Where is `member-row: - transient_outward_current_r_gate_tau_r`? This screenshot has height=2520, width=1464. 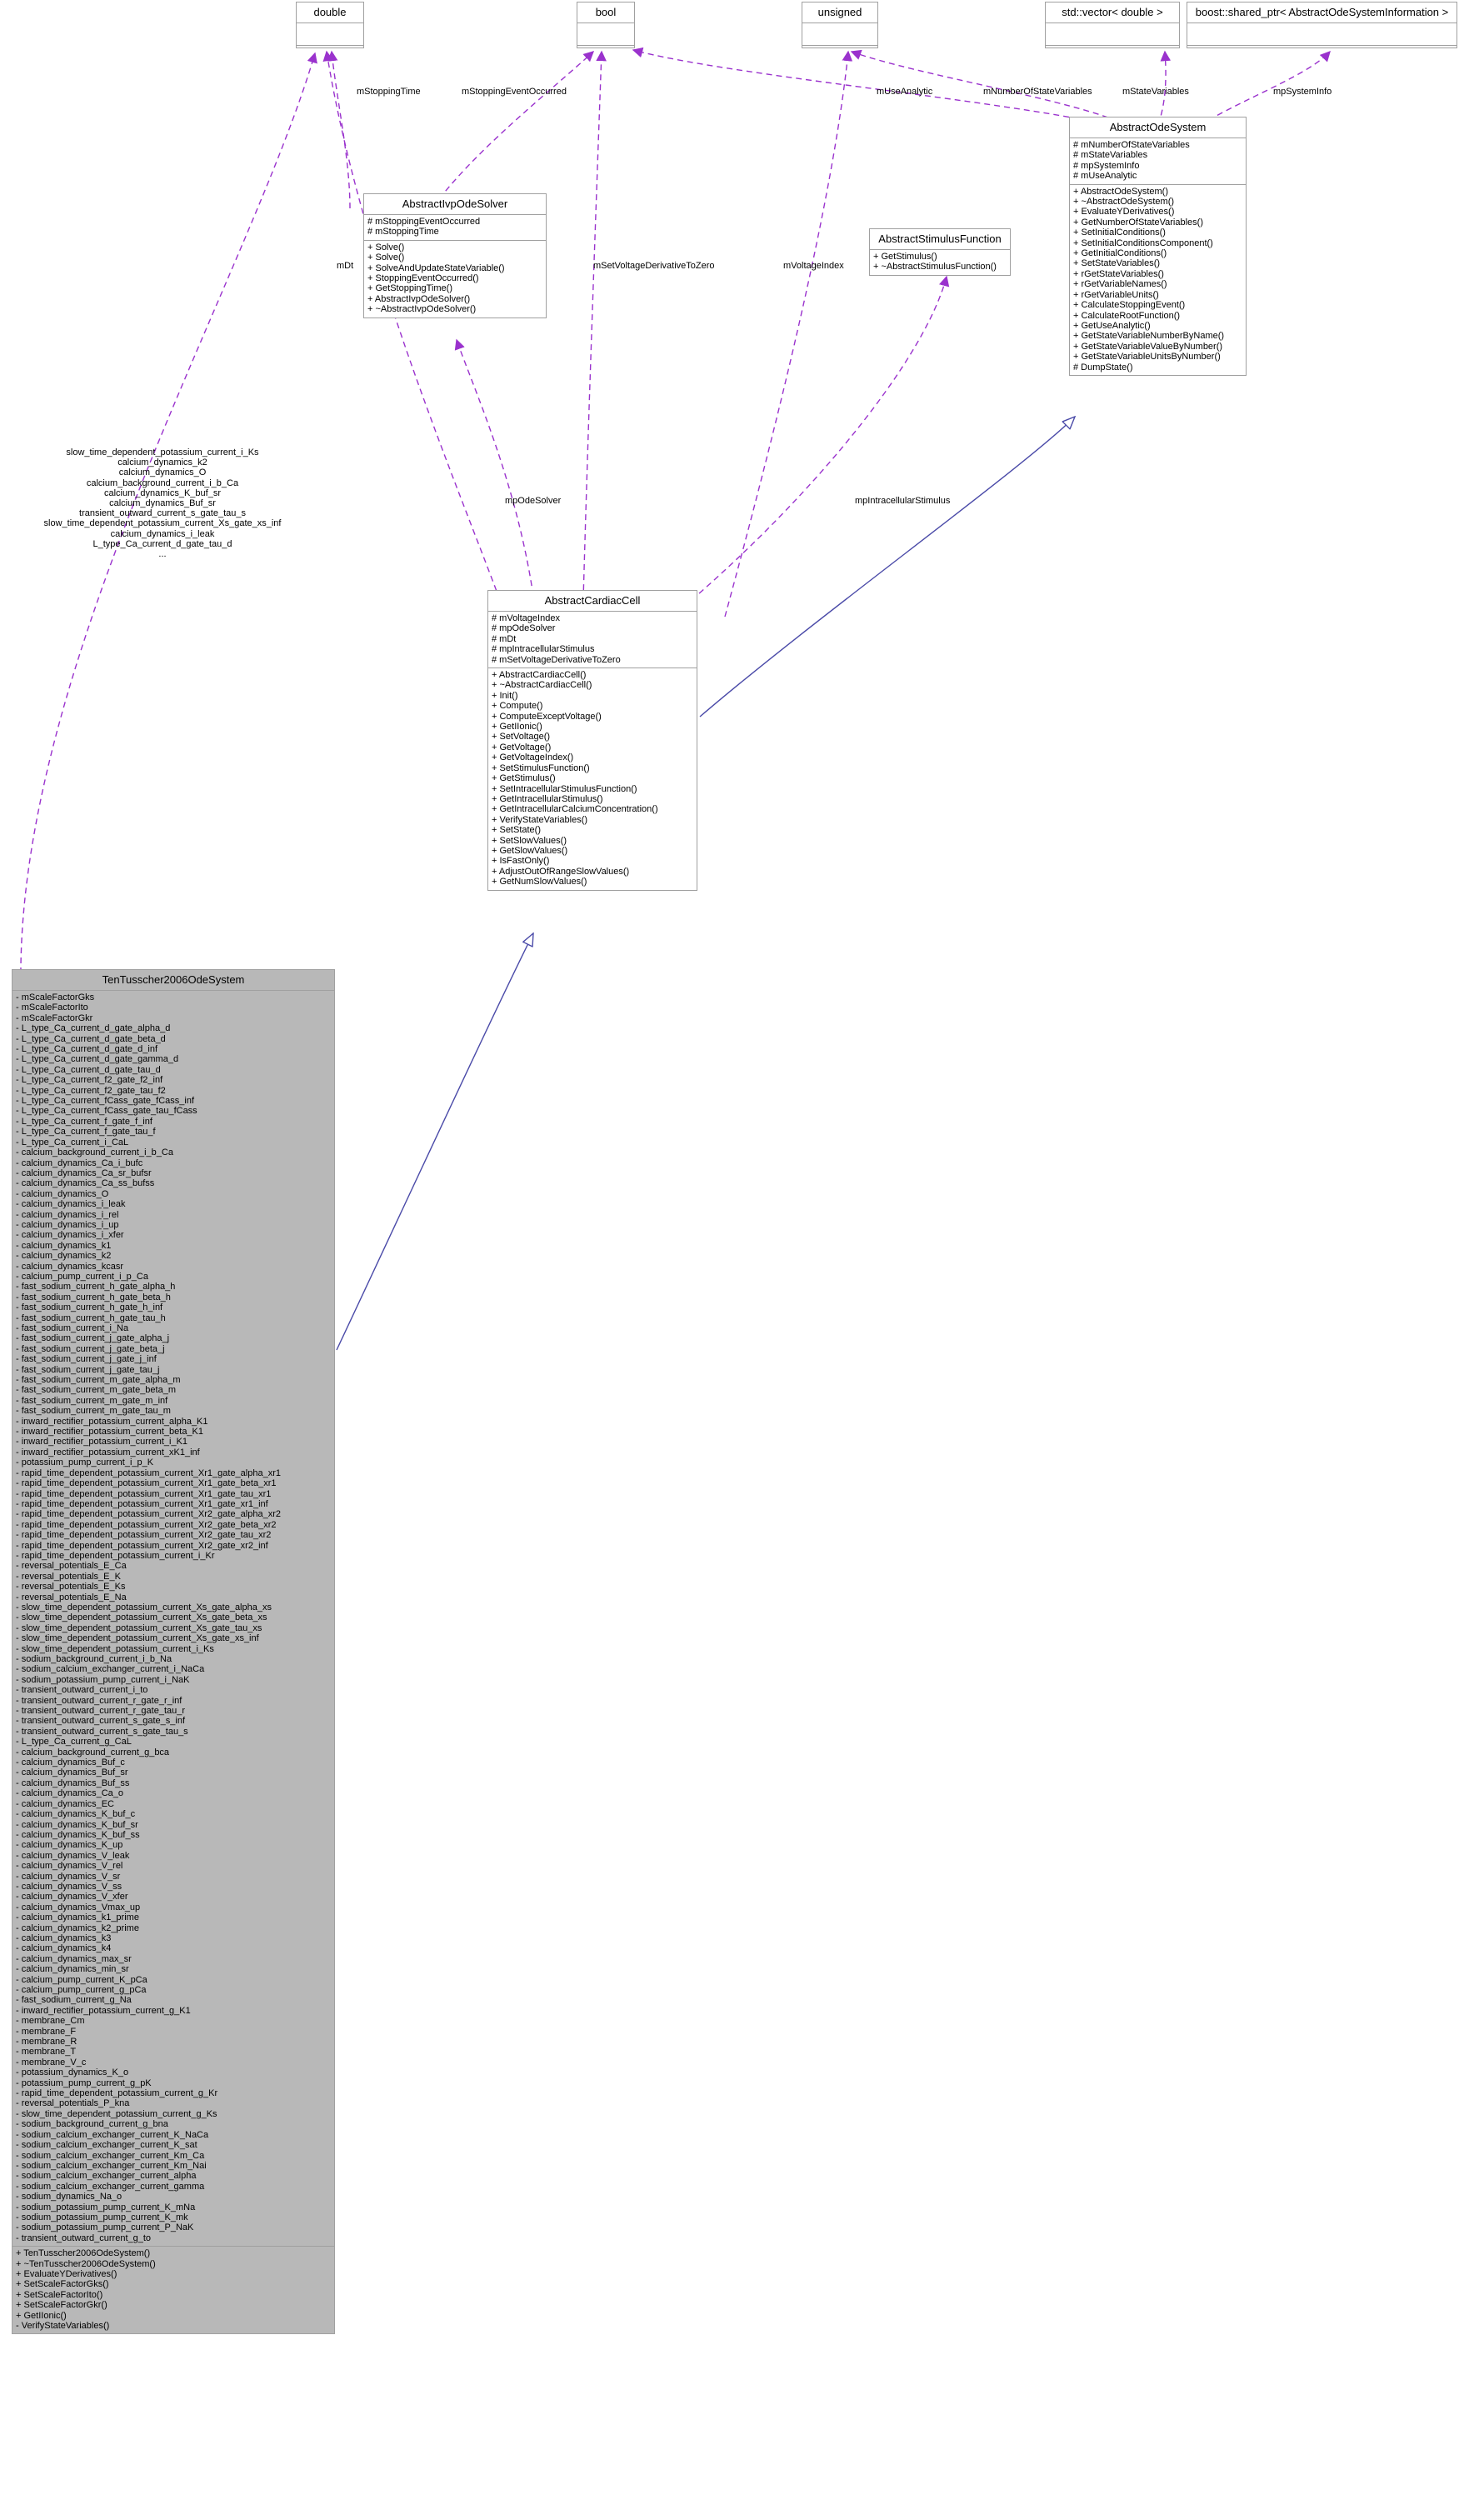
member-row: - transient_outward_current_r_gate_tau_r is located at coordinates (101, 1711).